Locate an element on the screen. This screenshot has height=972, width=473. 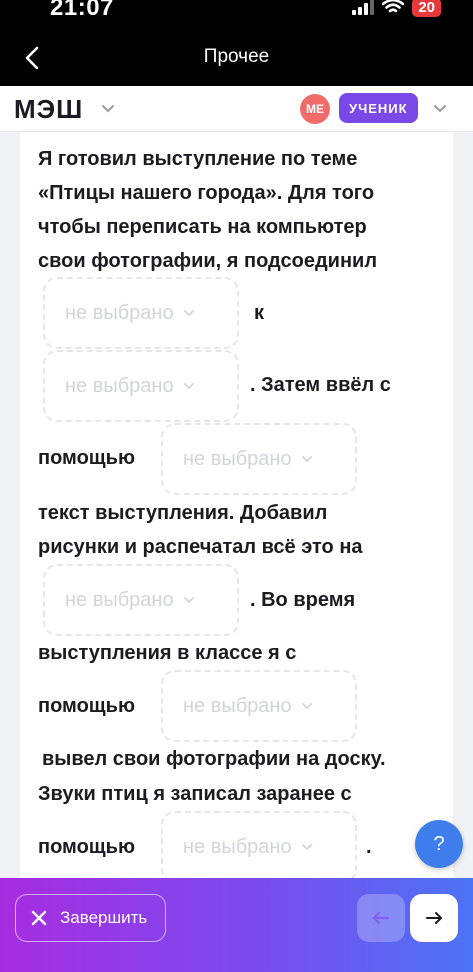
question-text: рисунки и распечатал всё это на is located at coordinates (200, 547).